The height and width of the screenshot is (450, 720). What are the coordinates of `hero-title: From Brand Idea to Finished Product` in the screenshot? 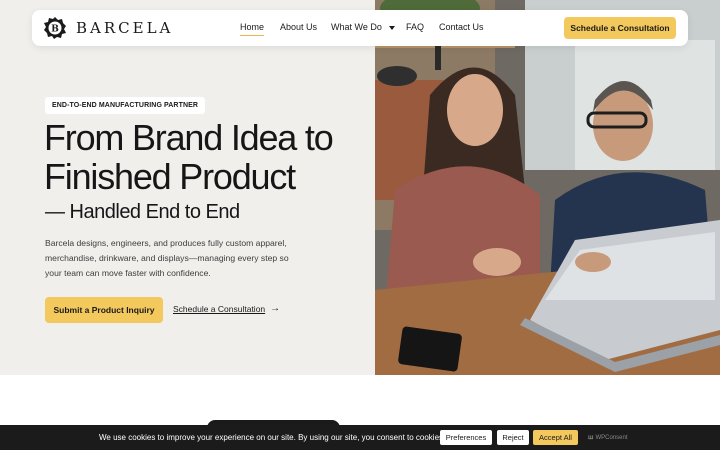 It's located at (189, 157).